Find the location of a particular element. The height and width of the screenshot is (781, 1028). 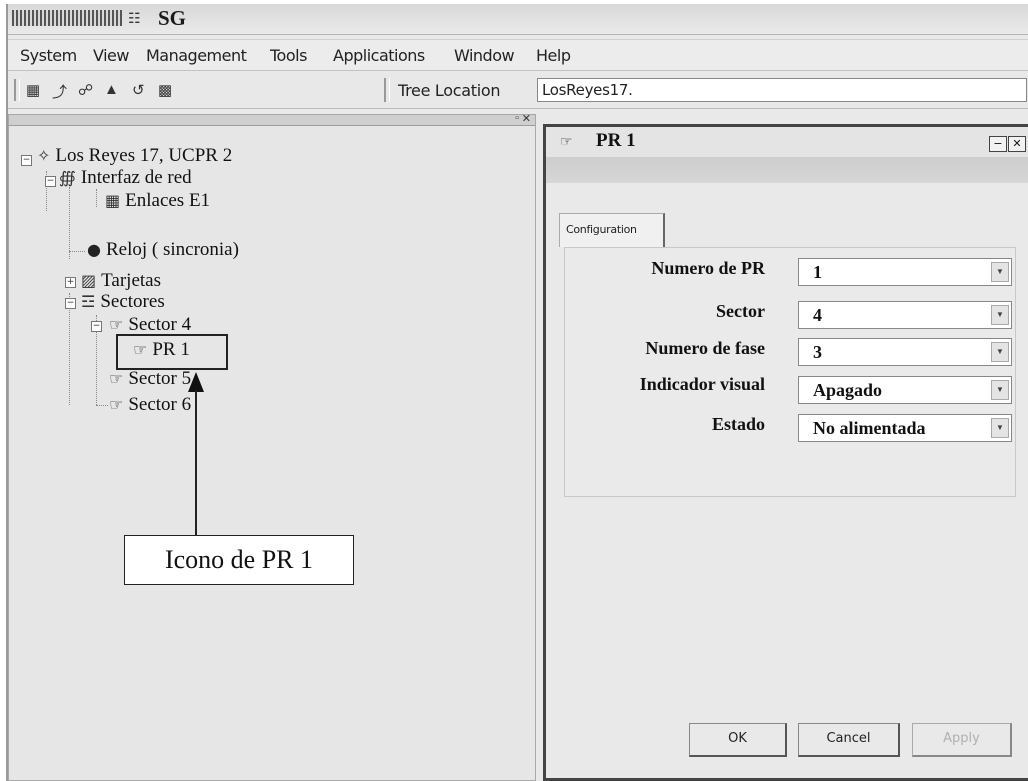

tree-node-enlaces: ▦ Enlaces E1 is located at coordinates (157, 201).